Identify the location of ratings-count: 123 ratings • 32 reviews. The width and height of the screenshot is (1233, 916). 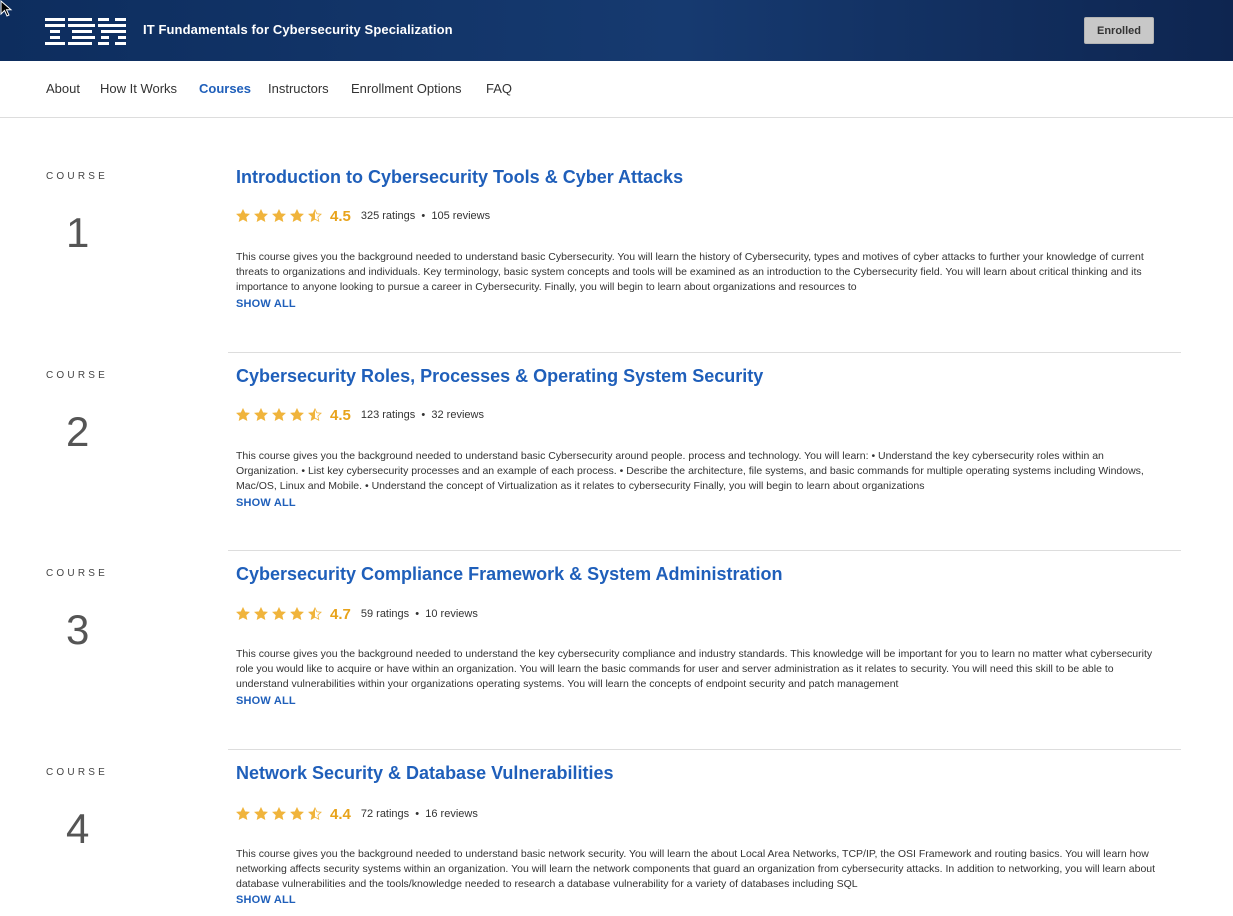
(422, 415).